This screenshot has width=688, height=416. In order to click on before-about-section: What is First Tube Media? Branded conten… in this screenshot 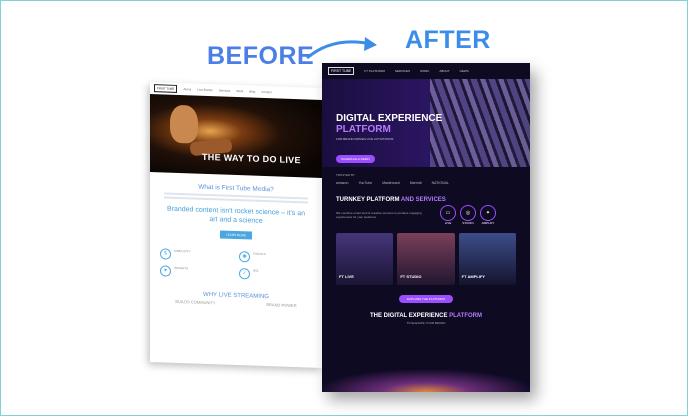, I will do `click(236, 210)`.